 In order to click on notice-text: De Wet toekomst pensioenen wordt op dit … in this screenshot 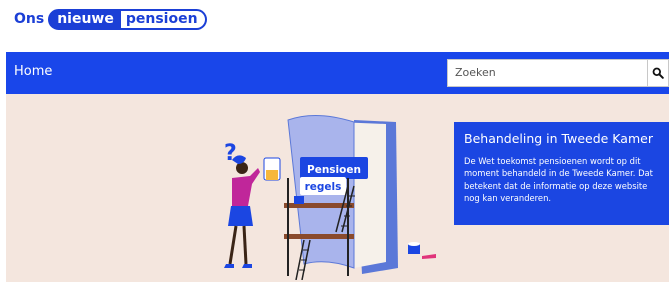, I will do `click(558, 179)`.